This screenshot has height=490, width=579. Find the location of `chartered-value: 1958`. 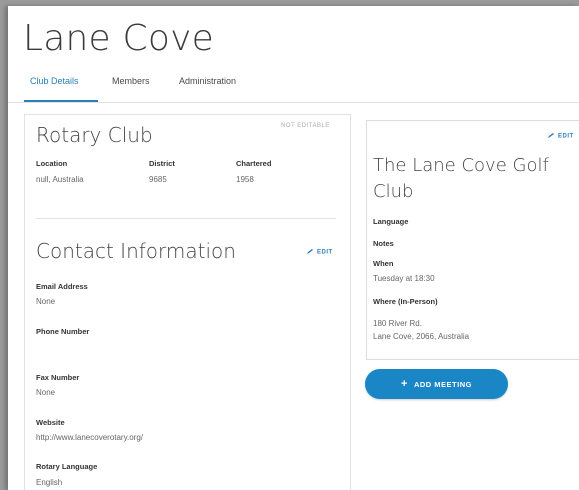

chartered-value: 1958 is located at coordinates (245, 179).